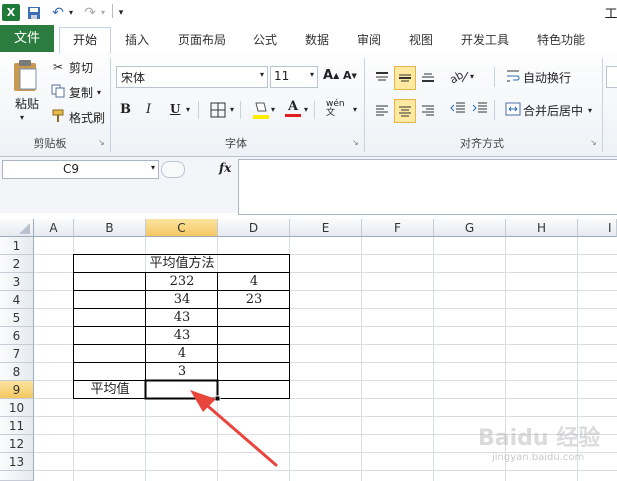  Describe the element at coordinates (17, 426) in the screenshot. I see `row-header-11: 11` at that location.